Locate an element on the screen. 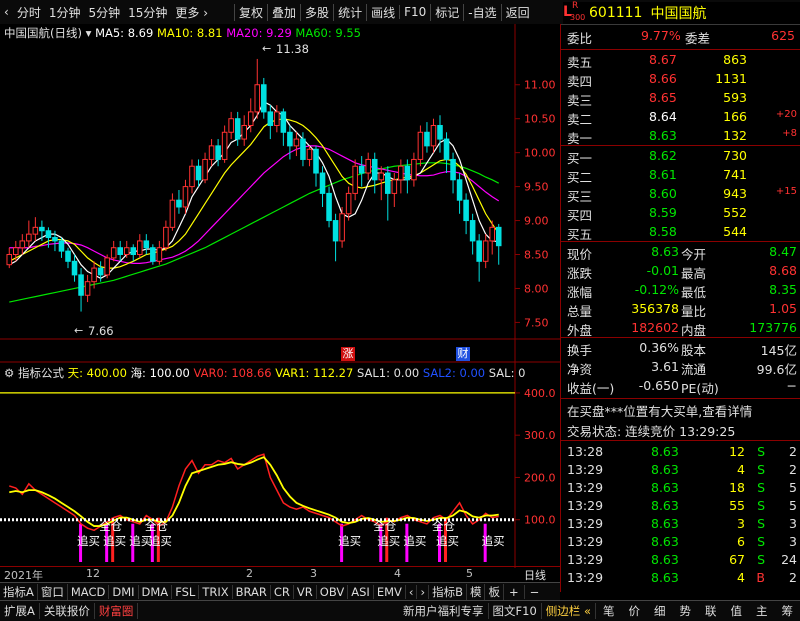 This screenshot has height=621, width=800. tab-cr: CR is located at coordinates (282, 592).